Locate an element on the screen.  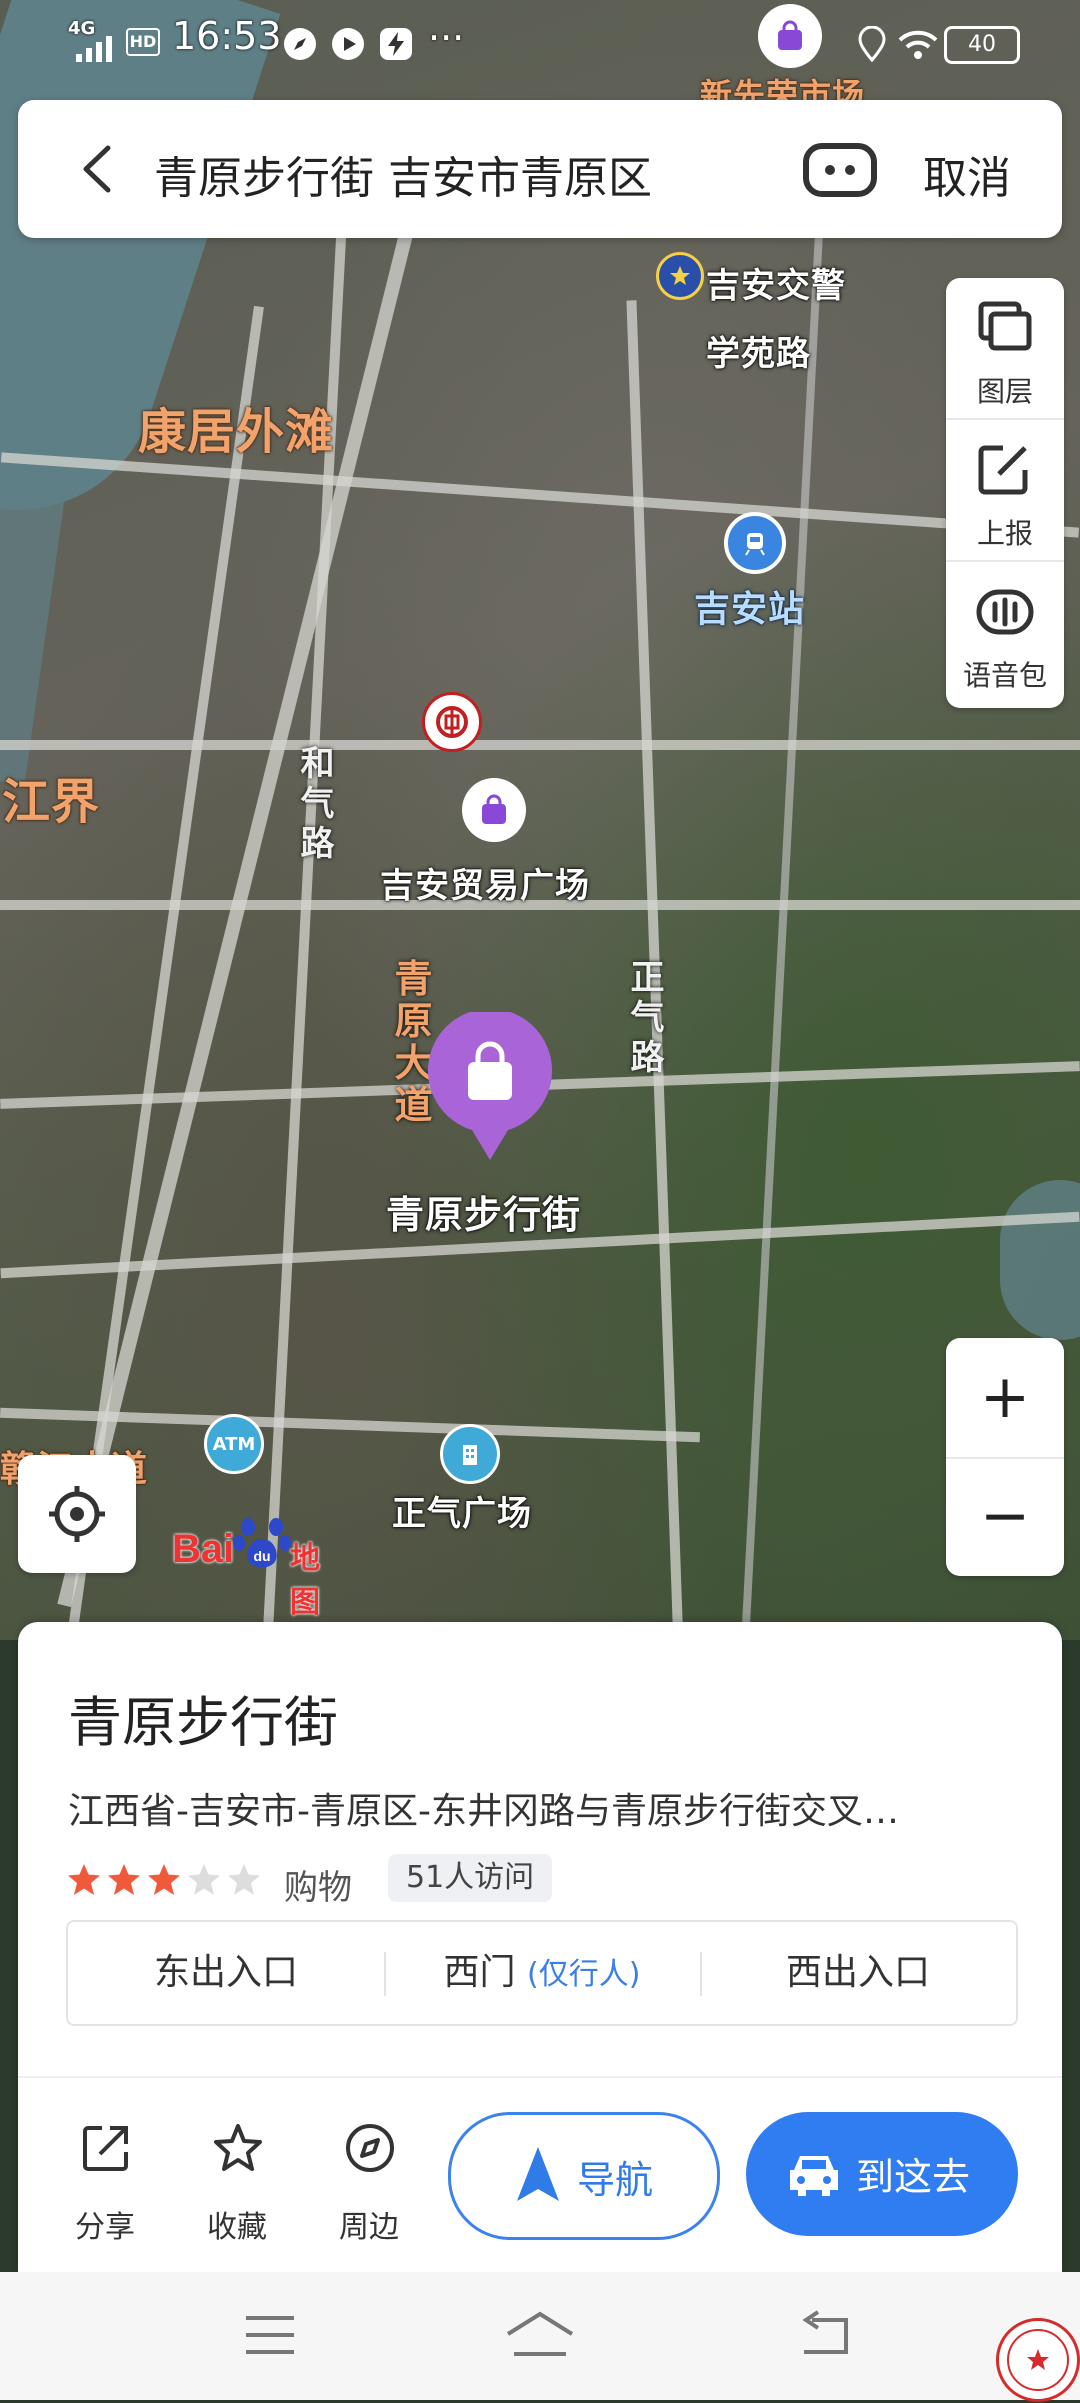
watermark-seal-logo is located at coordinates (1038, 2360).